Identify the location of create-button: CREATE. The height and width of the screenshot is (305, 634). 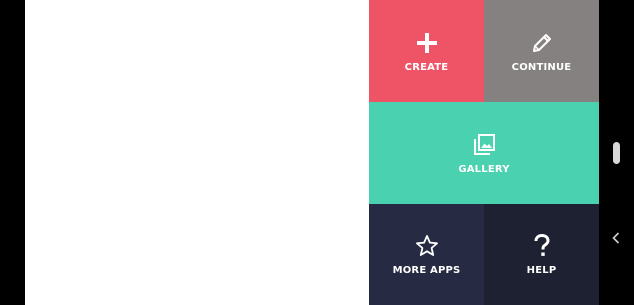
(426, 51).